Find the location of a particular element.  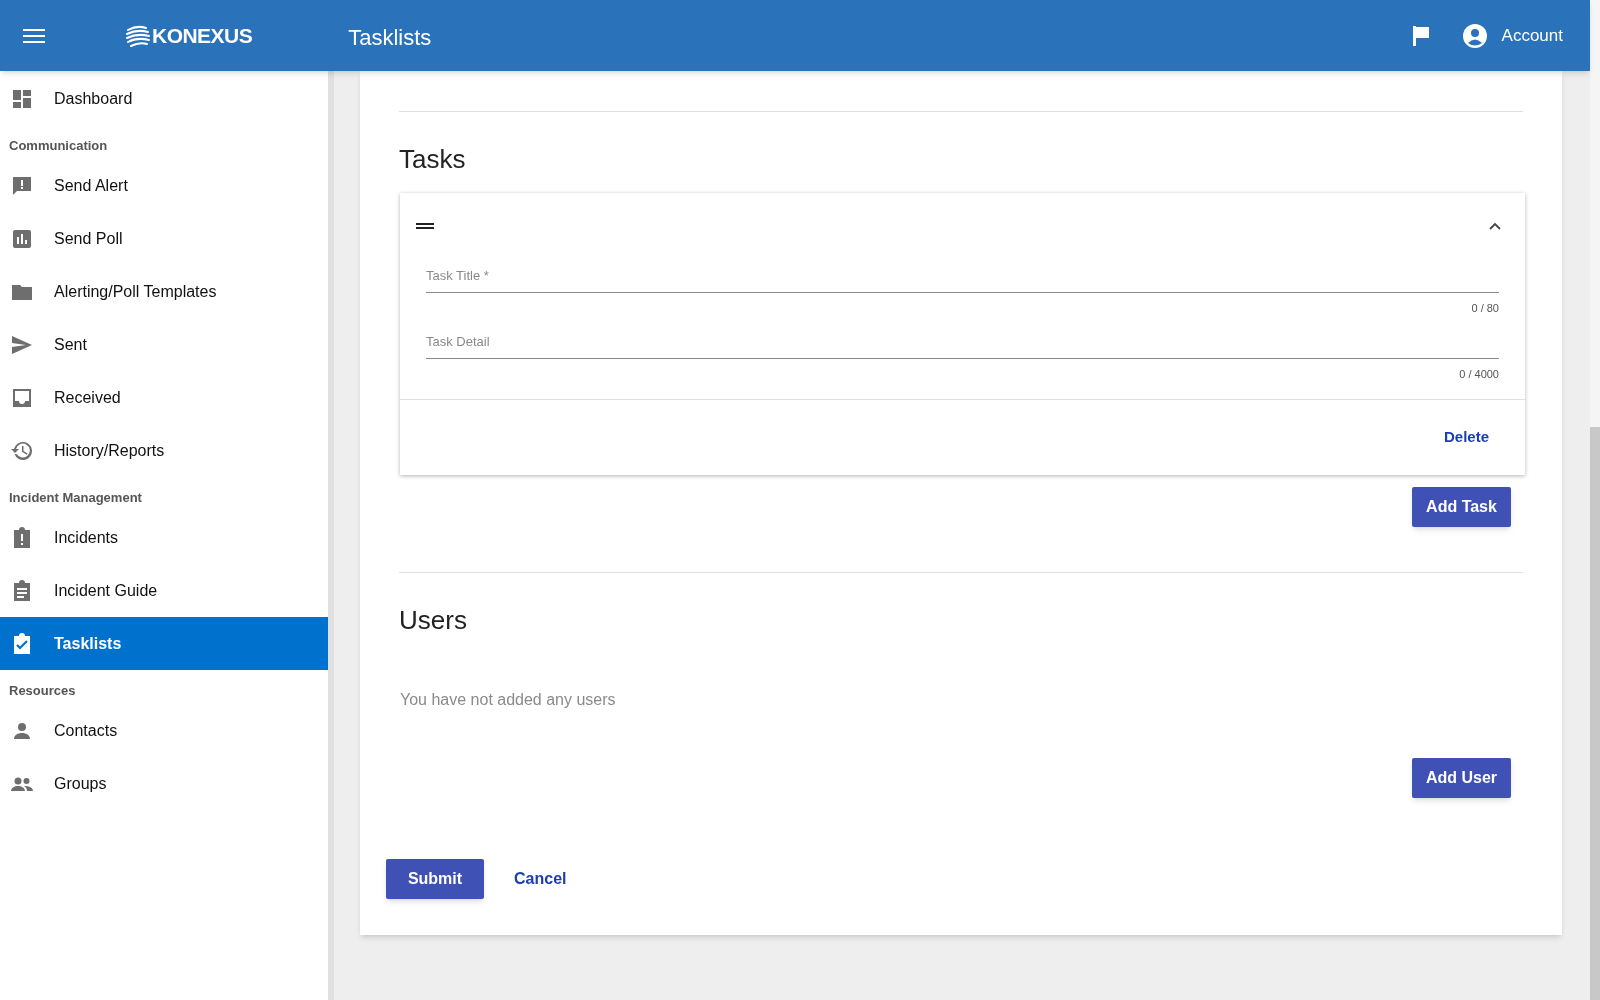

section-heading: Tasks is located at coordinates (433, 159).